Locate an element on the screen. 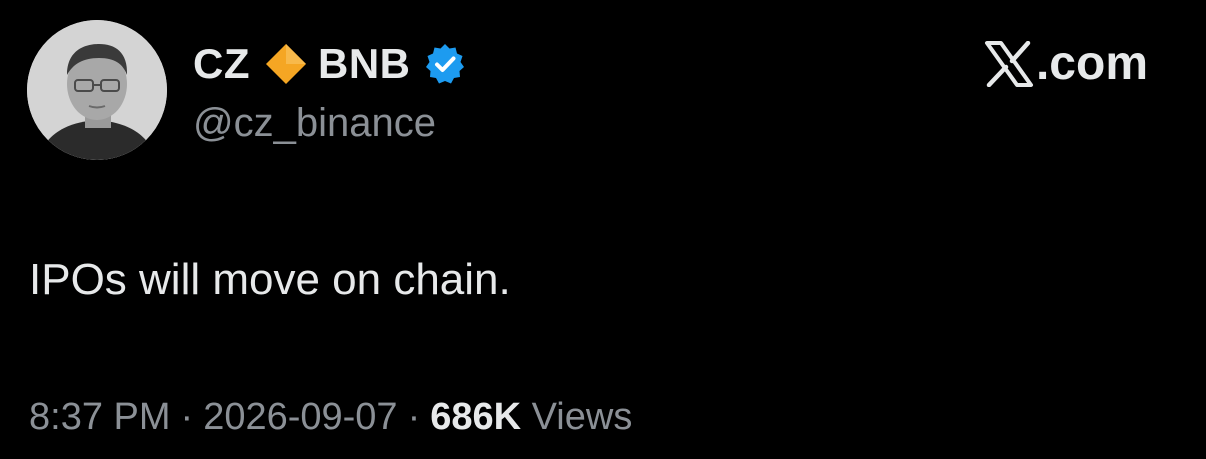 The height and width of the screenshot is (459, 1206). brand-label: .com is located at coordinates (1091, 63).